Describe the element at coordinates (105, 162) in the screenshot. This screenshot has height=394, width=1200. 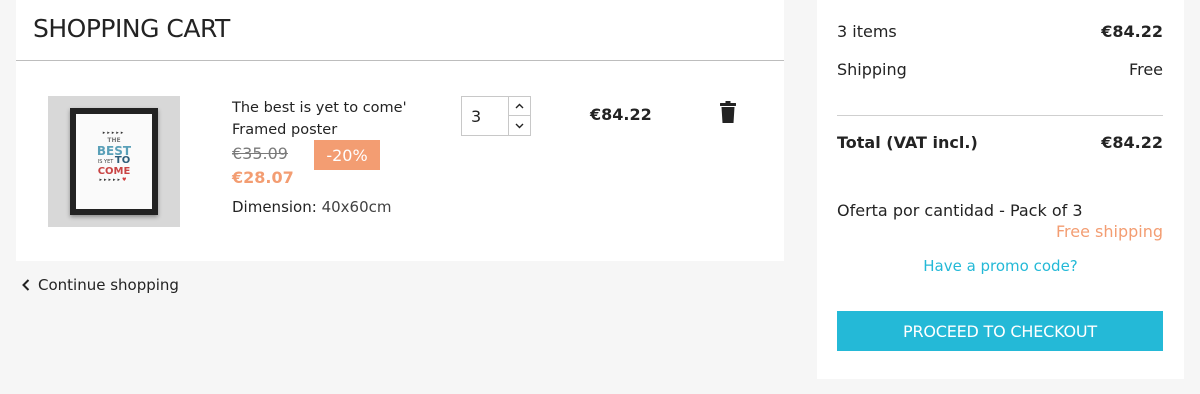
I see `poster-text-is-yet: IS YET` at that location.